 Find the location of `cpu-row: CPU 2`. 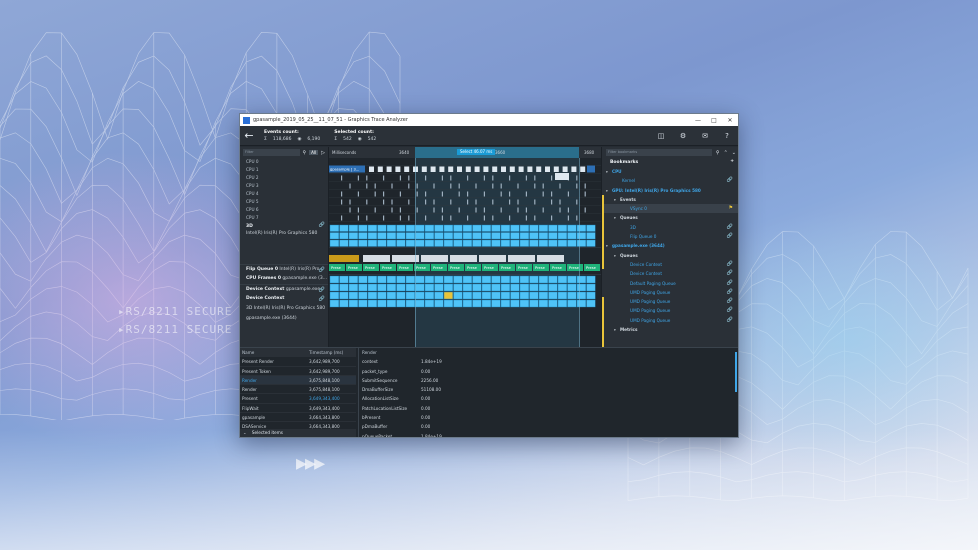

cpu-row: CPU 2 is located at coordinates (284, 178).